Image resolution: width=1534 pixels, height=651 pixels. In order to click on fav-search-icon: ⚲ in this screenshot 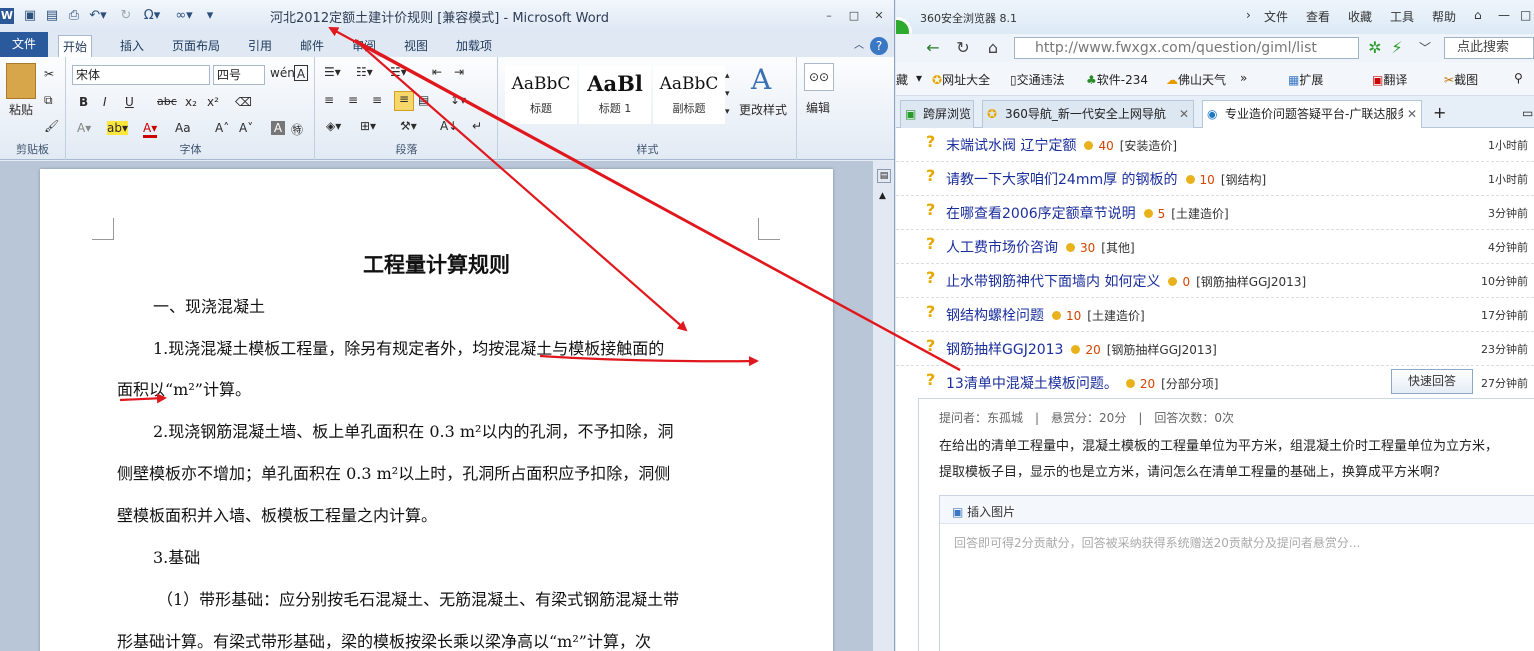, I will do `click(1518, 78)`.